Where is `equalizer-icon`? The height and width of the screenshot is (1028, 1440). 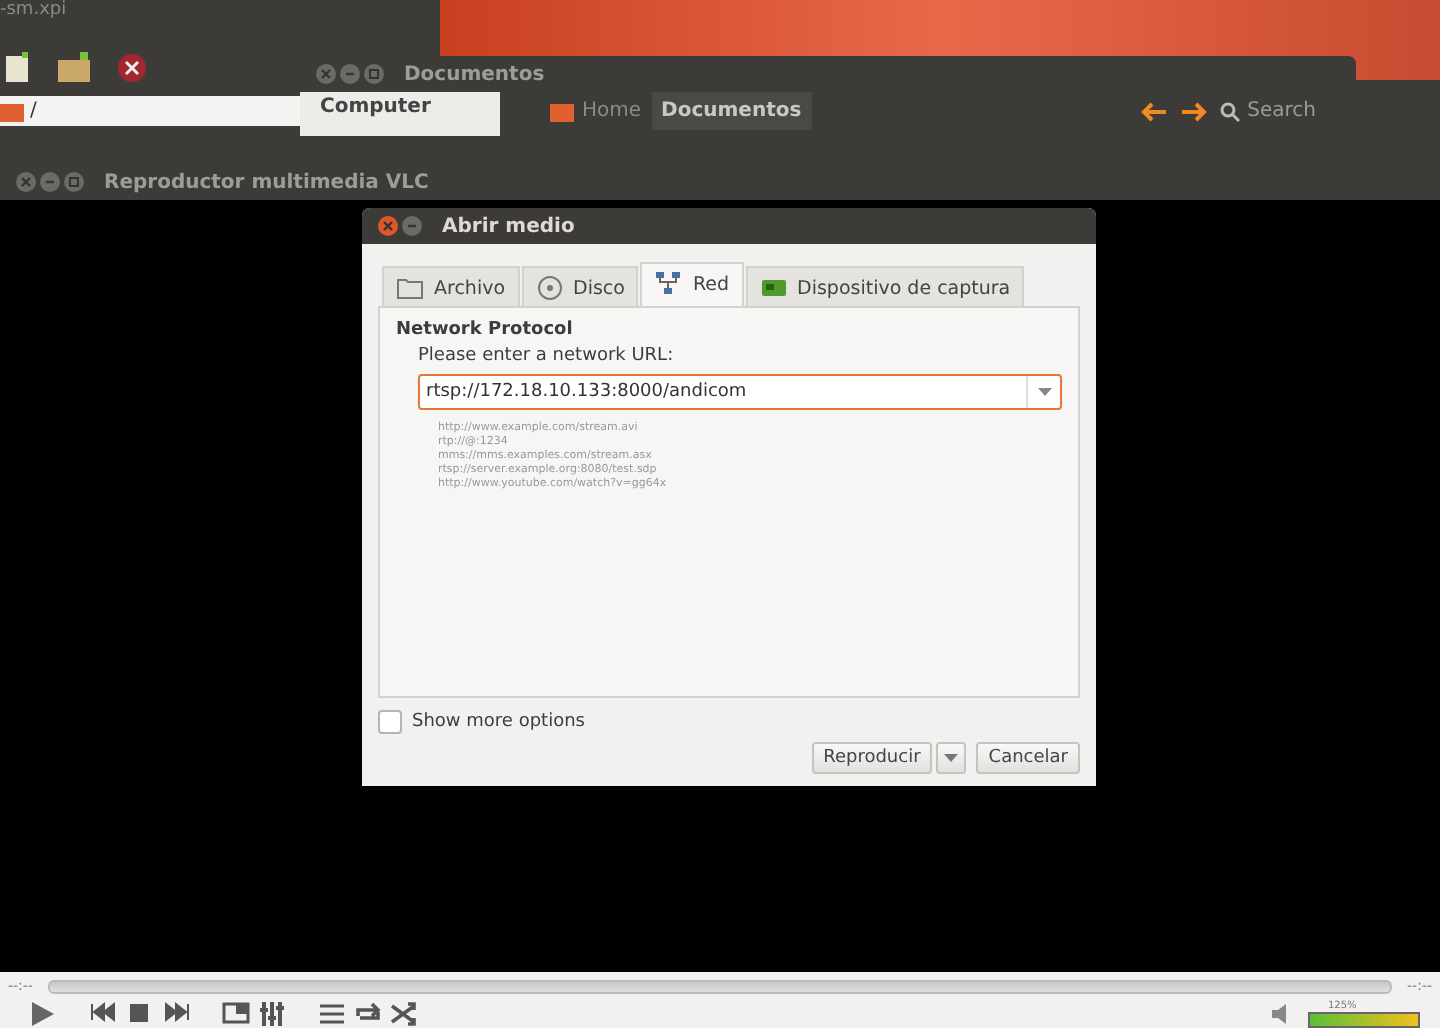 equalizer-icon is located at coordinates (272, 1014).